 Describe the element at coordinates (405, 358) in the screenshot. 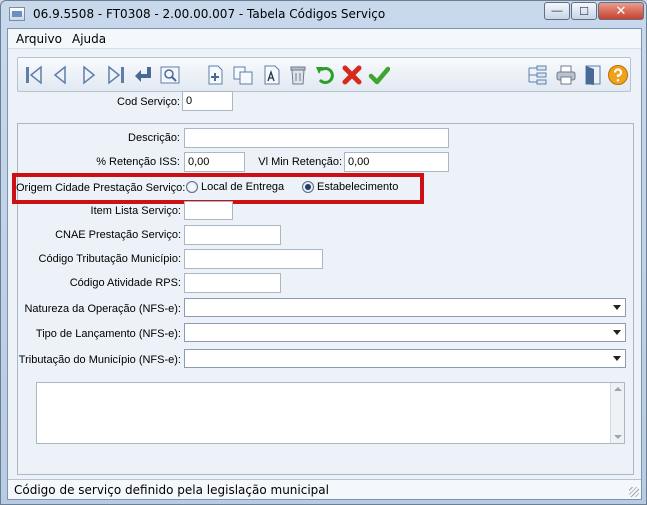

I see `tributacao-municipio-select` at that location.